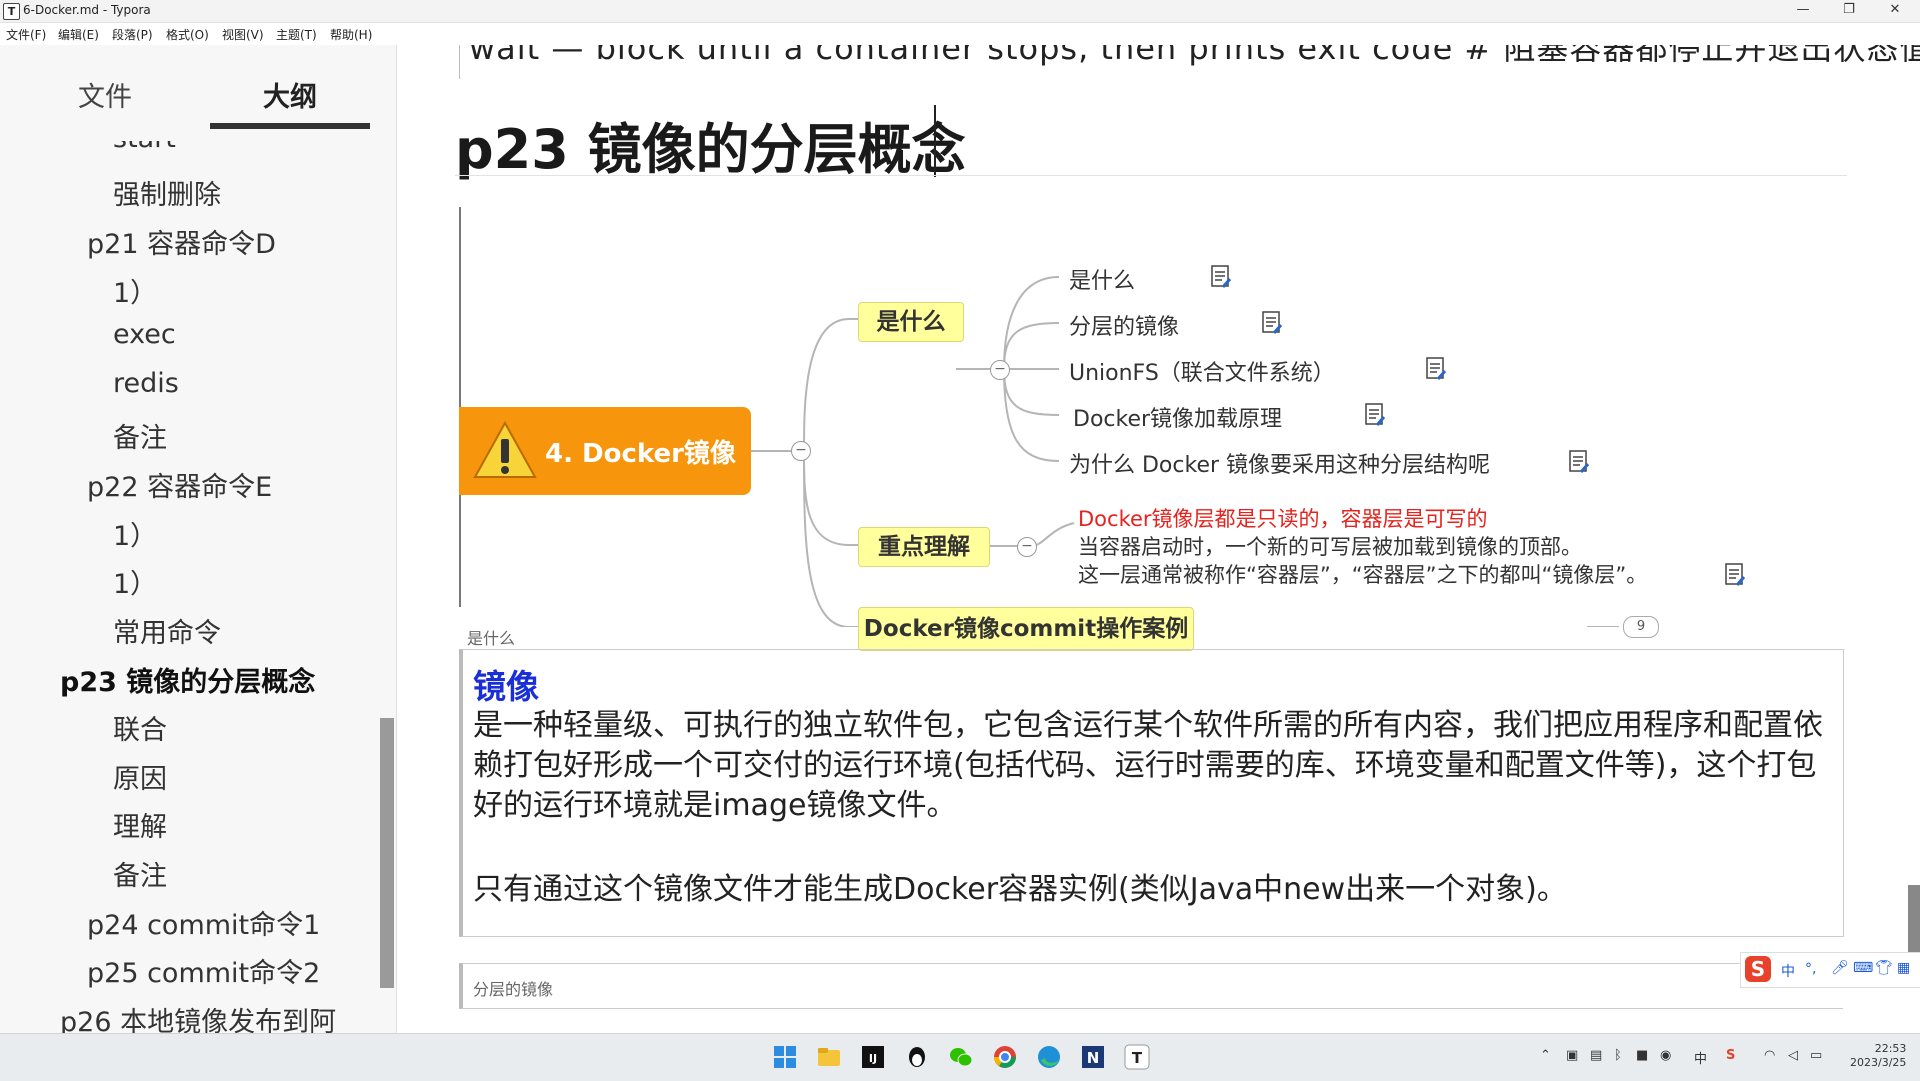  I want to click on keyboard-icon: ⌨, so click(1863, 968).